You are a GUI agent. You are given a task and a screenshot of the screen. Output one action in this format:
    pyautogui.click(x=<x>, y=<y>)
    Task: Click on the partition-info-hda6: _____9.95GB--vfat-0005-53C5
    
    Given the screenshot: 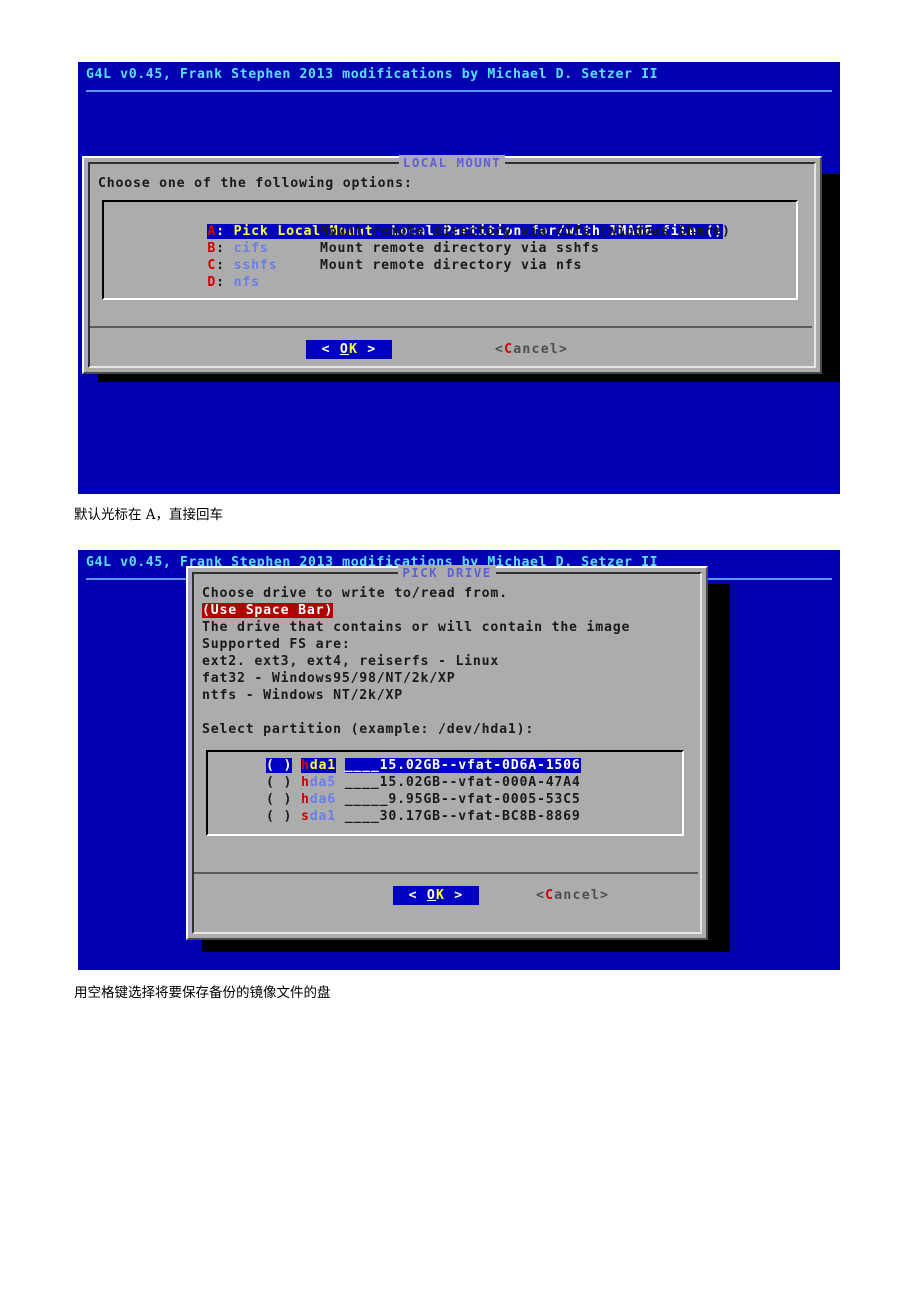 What is the action you would take?
    pyautogui.click(x=462, y=799)
    